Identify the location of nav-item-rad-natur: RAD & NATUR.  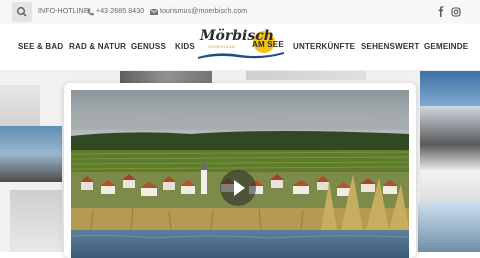
(97, 46).